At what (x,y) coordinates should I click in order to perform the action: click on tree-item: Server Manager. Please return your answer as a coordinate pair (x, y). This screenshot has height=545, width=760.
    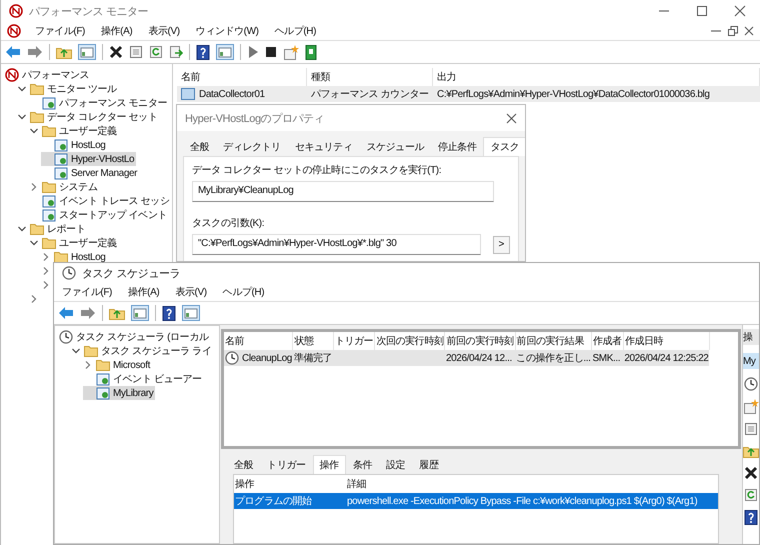
    Looking at the image, I should click on (90, 173).